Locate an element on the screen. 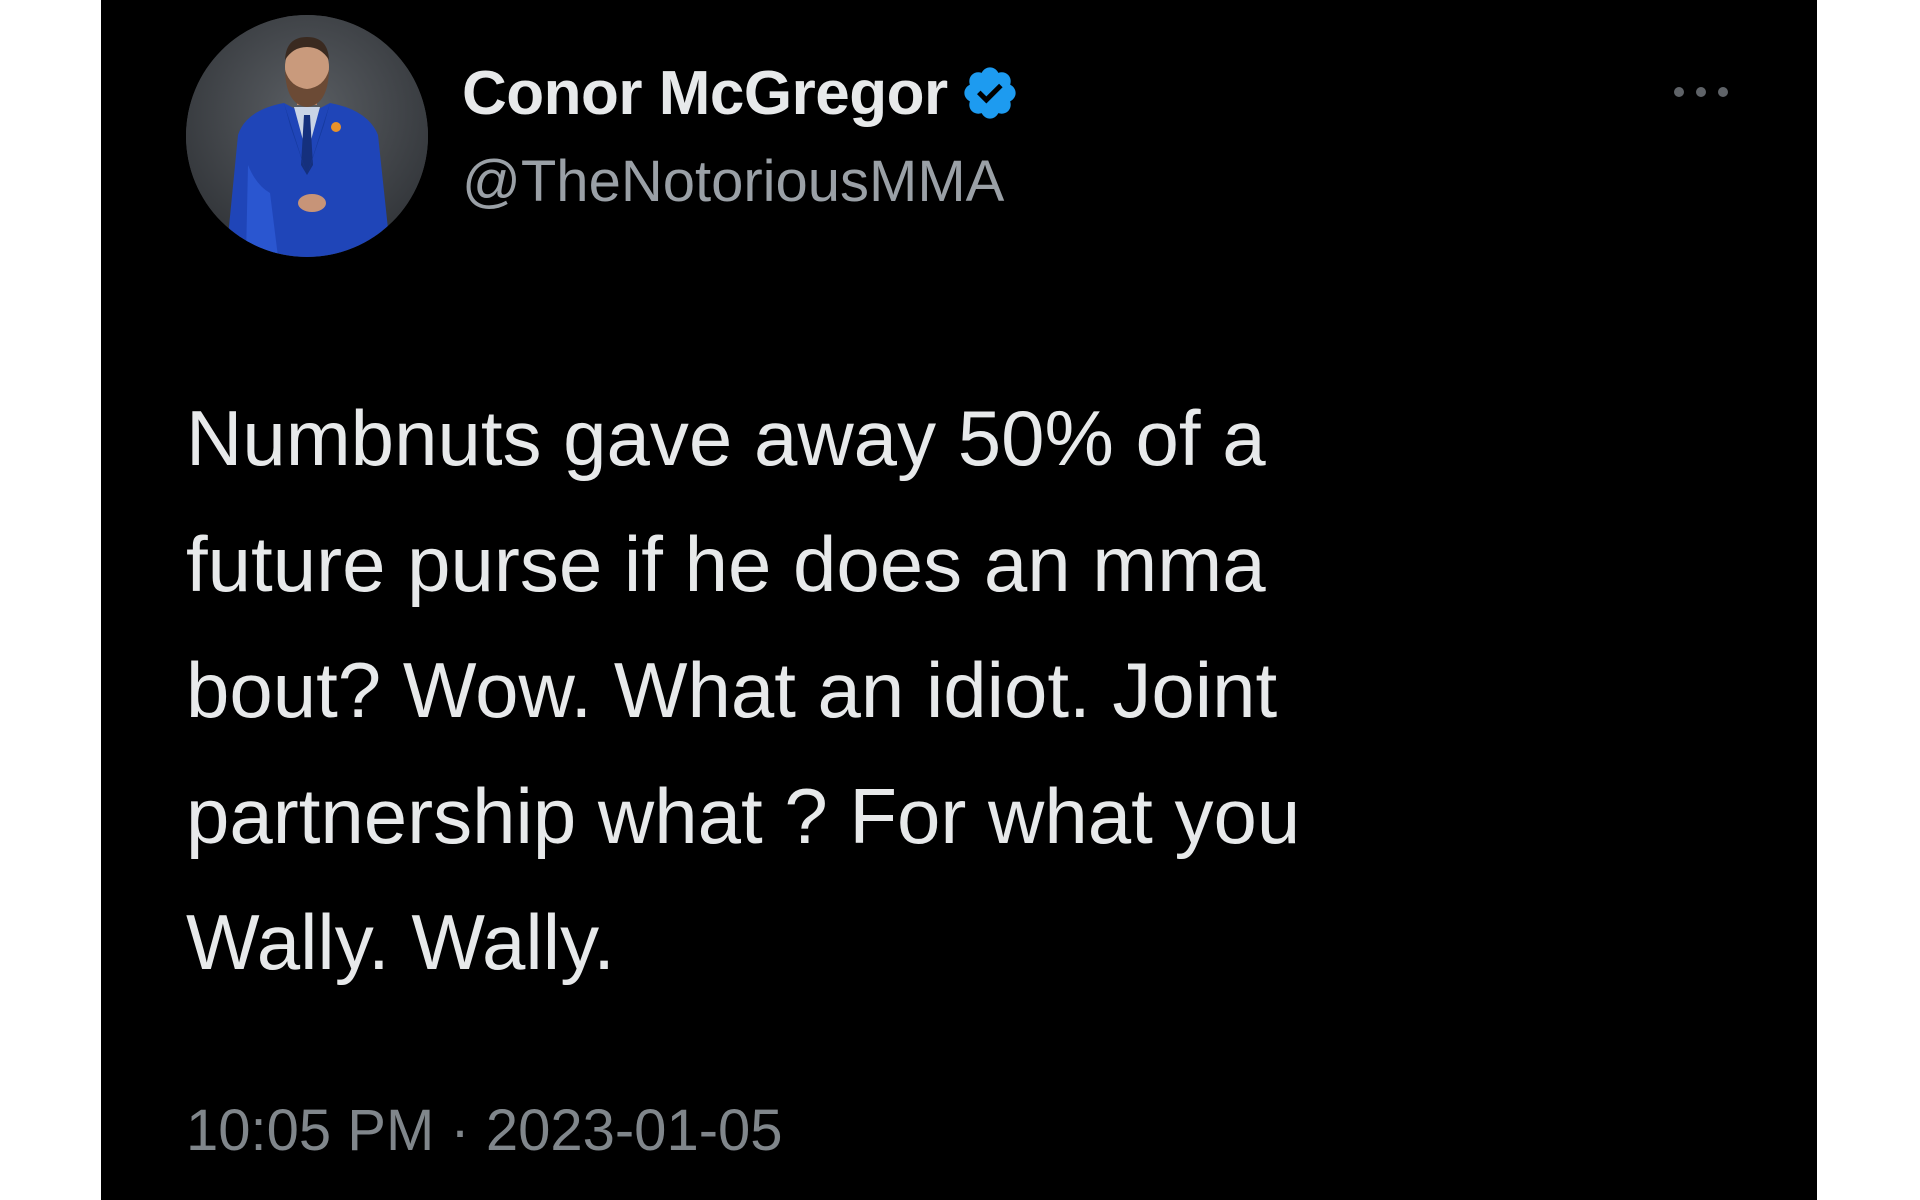 The height and width of the screenshot is (1200, 1920). tweet-timestamp: 10:05 PM · 2023-01-05 is located at coordinates (484, 1130).